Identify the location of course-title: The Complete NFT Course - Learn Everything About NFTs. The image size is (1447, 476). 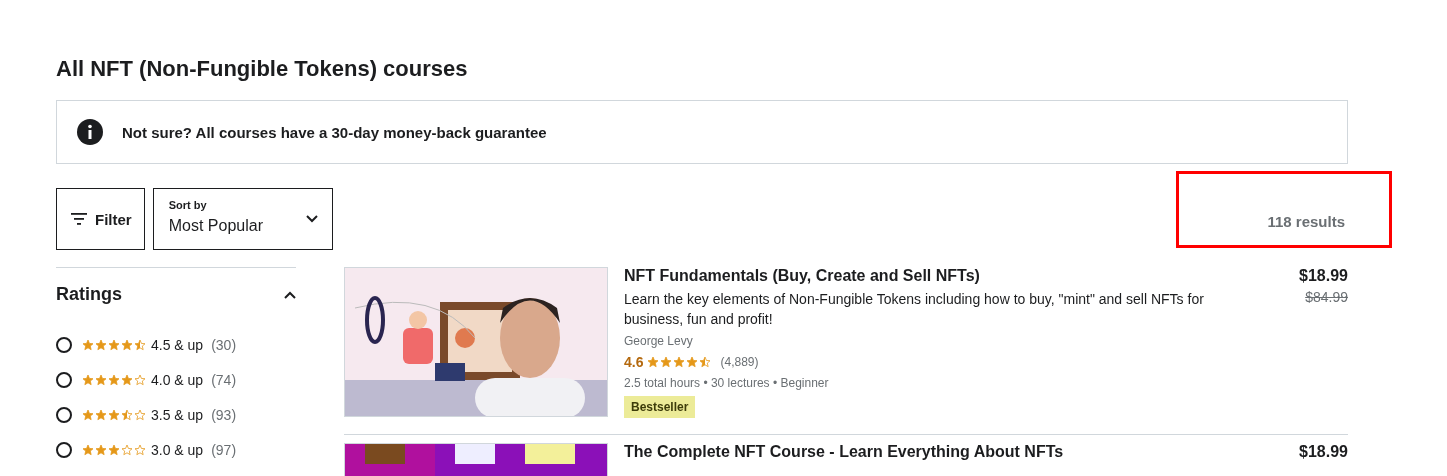
(954, 451).